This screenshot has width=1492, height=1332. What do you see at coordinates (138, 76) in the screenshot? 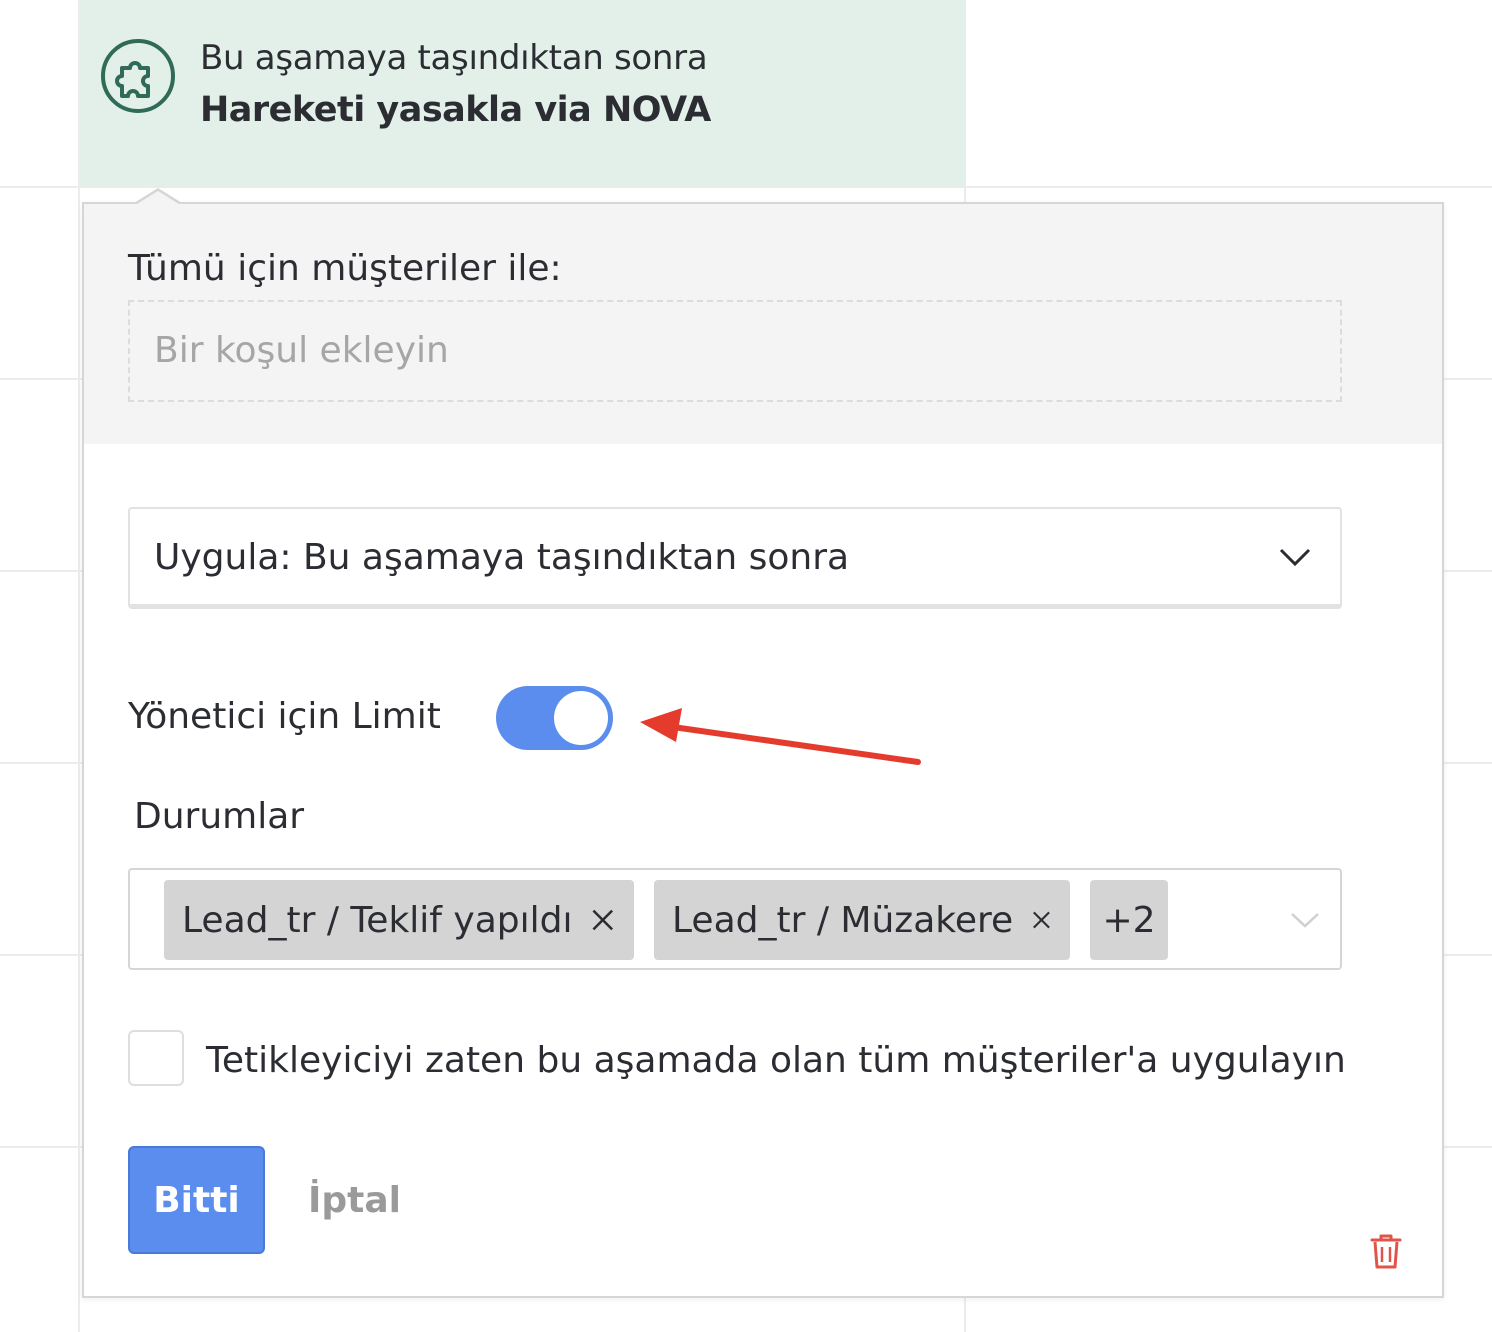
I see `puzzle-piece-icon` at bounding box center [138, 76].